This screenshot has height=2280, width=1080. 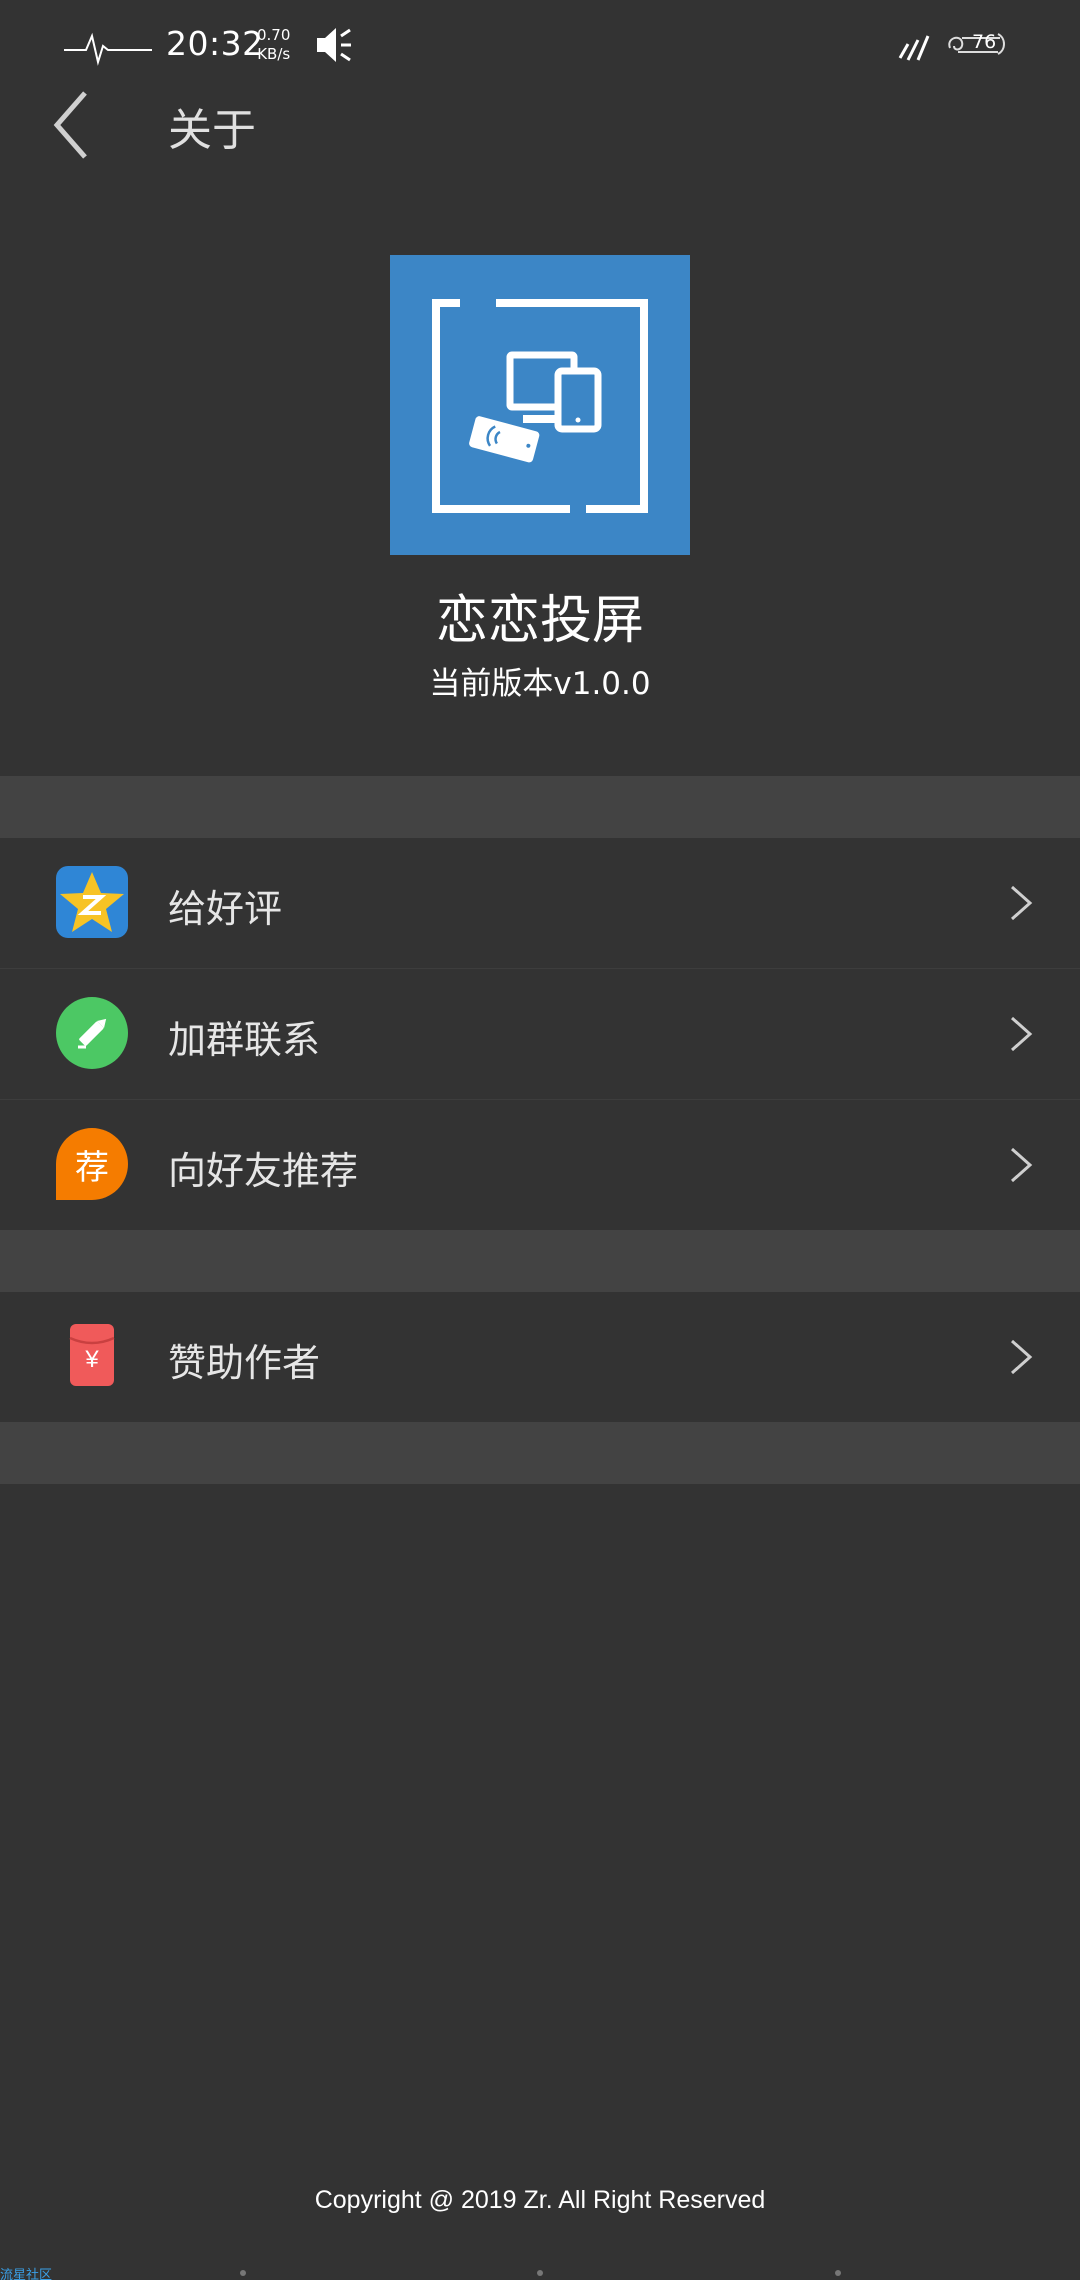 I want to click on menu-item-label: 向好友推荐, so click(x=263, y=1171).